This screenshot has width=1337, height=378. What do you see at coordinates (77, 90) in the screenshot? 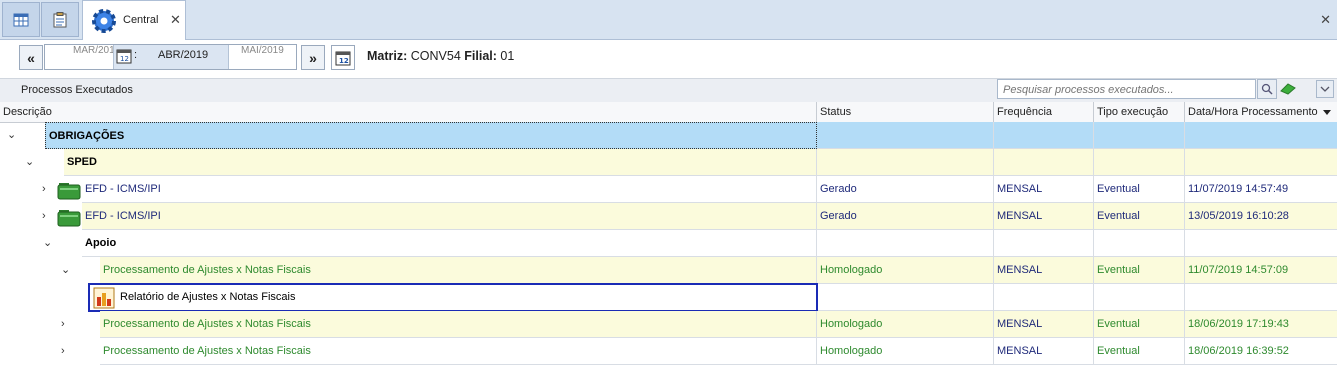
I see `group-title: Processos Executados` at bounding box center [77, 90].